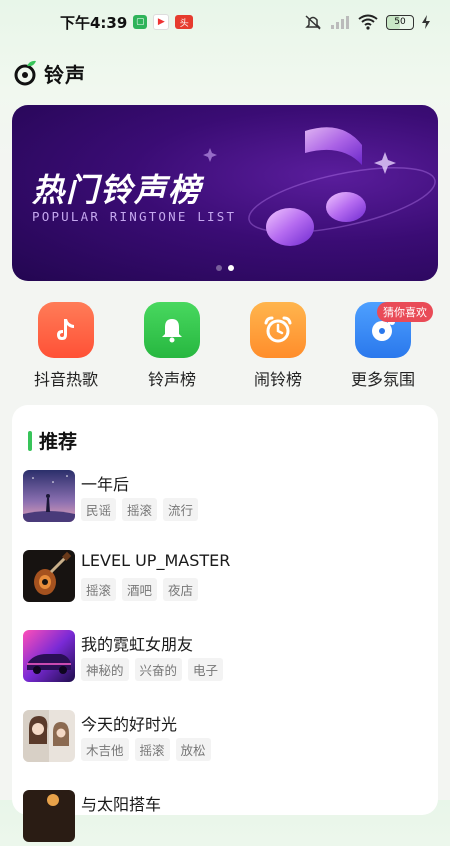  What do you see at coordinates (99, 509) in the screenshot?
I see `song-tag: 民谣` at bounding box center [99, 509].